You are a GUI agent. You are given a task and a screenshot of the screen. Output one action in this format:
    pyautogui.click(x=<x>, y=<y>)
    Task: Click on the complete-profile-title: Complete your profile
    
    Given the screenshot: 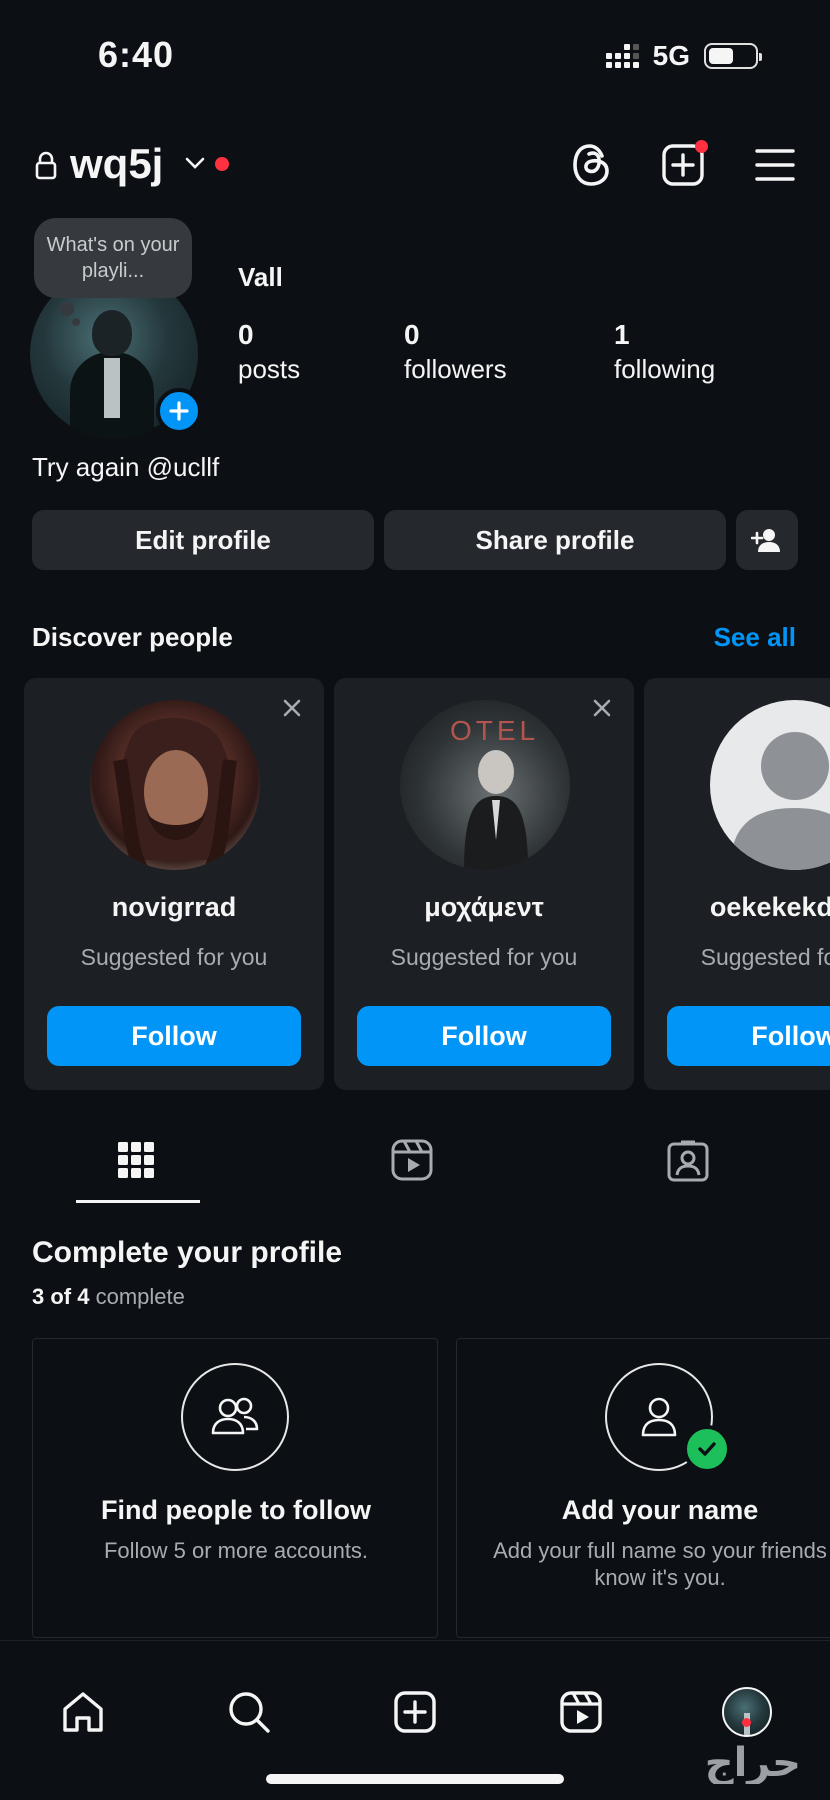 What is the action you would take?
    pyautogui.click(x=187, y=1252)
    